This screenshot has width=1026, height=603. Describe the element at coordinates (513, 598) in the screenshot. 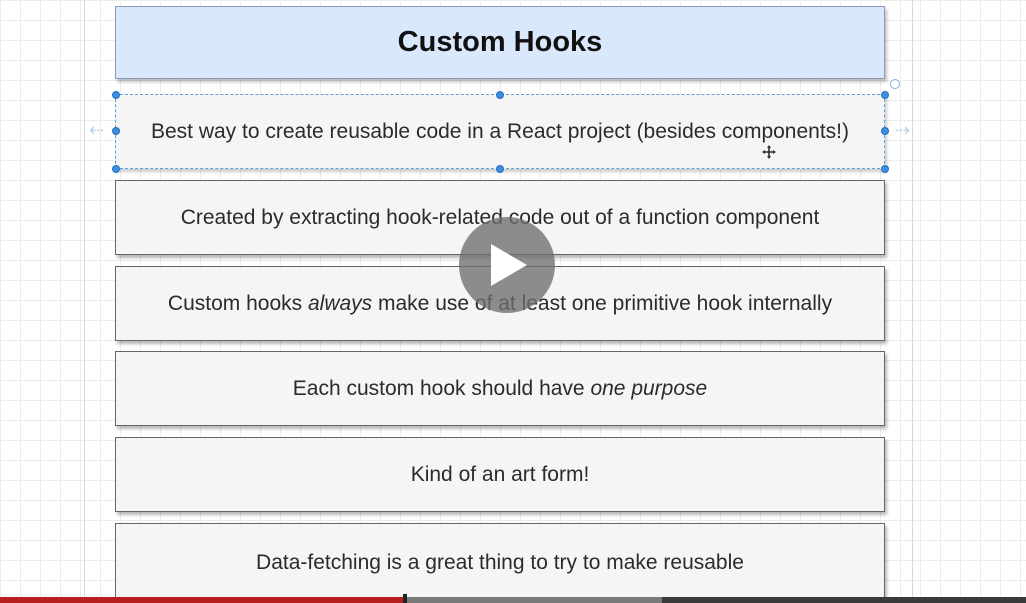

I see `video-progress-bar` at that location.